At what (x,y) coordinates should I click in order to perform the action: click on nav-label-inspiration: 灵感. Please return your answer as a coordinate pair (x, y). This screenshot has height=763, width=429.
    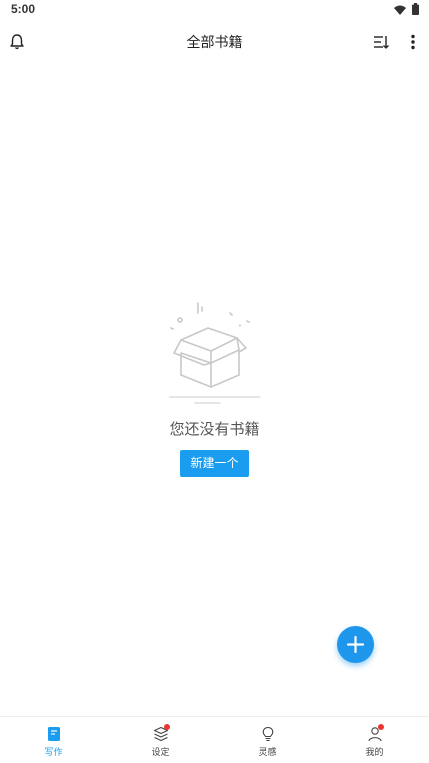
    Looking at the image, I should click on (267, 753).